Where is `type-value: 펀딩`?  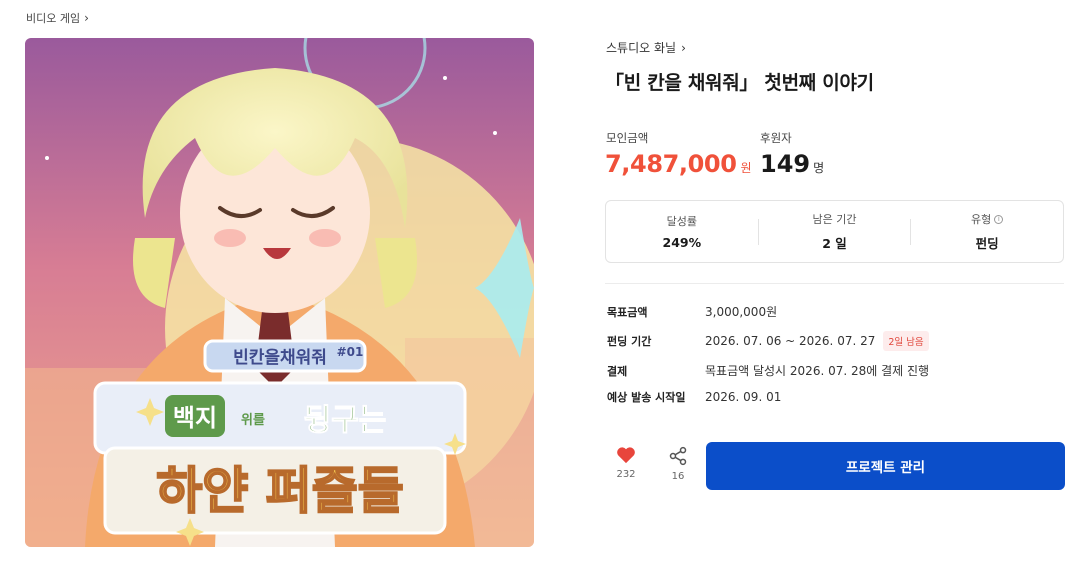 type-value: 펀딩 is located at coordinates (987, 243).